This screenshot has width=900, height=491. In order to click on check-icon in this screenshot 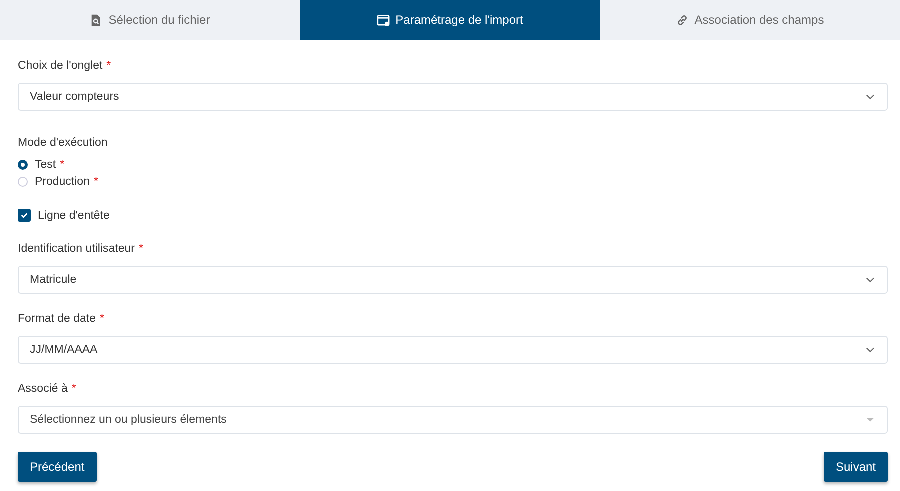, I will do `click(24, 215)`.